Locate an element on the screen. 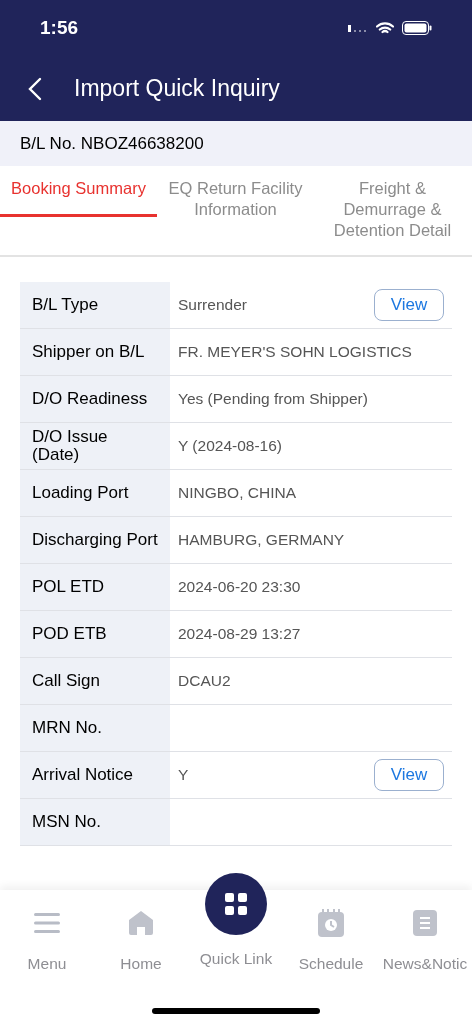 The image size is (472, 1024). value-text: Y (2024-08-16) is located at coordinates (230, 446).